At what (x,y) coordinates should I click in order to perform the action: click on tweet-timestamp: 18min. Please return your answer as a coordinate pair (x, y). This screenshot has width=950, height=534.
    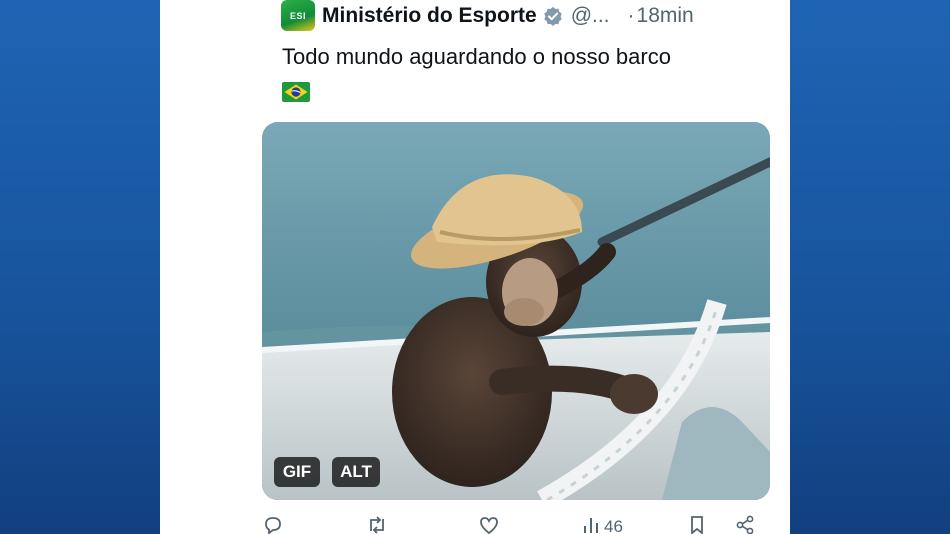
    Looking at the image, I should click on (665, 16).